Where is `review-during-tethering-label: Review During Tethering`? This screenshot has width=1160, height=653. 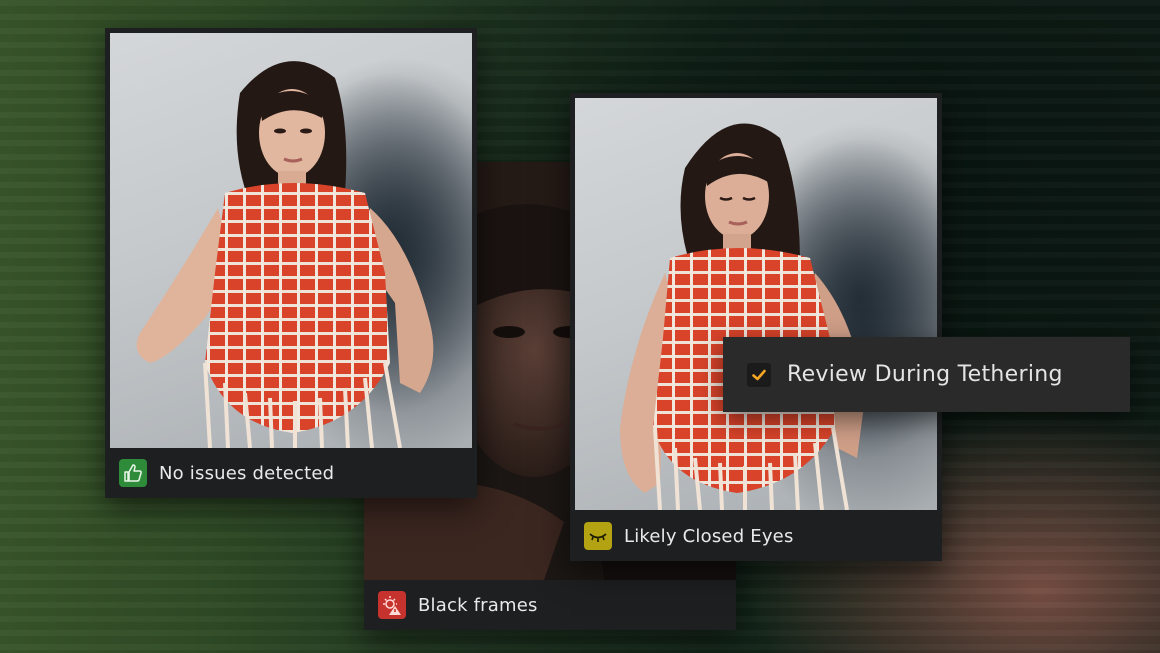
review-during-tethering-label: Review During Tethering is located at coordinates (925, 374).